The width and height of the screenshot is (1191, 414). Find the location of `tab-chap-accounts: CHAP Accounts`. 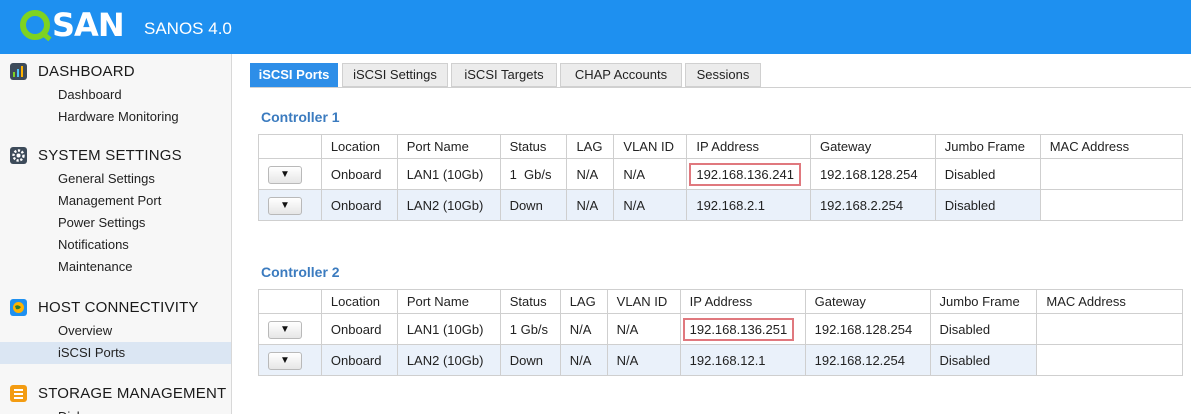

tab-chap-accounts: CHAP Accounts is located at coordinates (621, 75).